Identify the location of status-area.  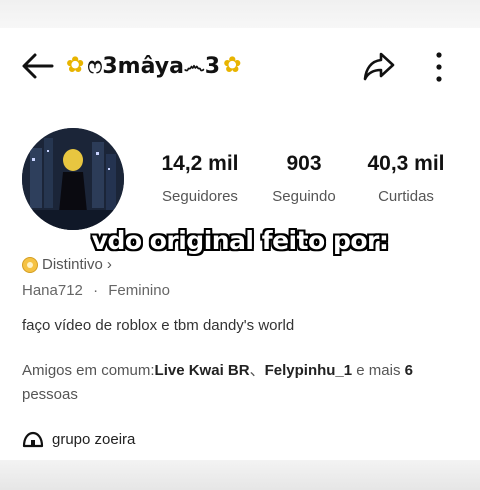
(240, 14).